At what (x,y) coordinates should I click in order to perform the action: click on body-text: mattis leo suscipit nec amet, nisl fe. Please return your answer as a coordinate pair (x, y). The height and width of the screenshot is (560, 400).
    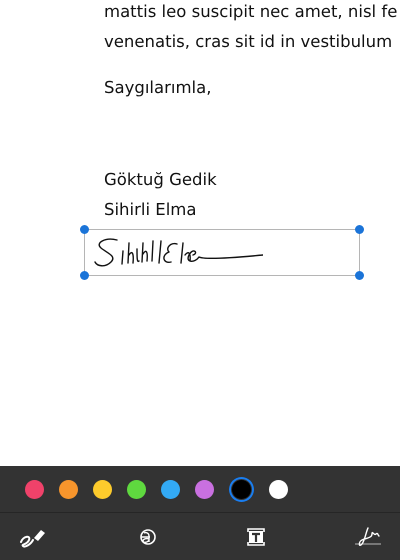
    Looking at the image, I should click on (251, 12).